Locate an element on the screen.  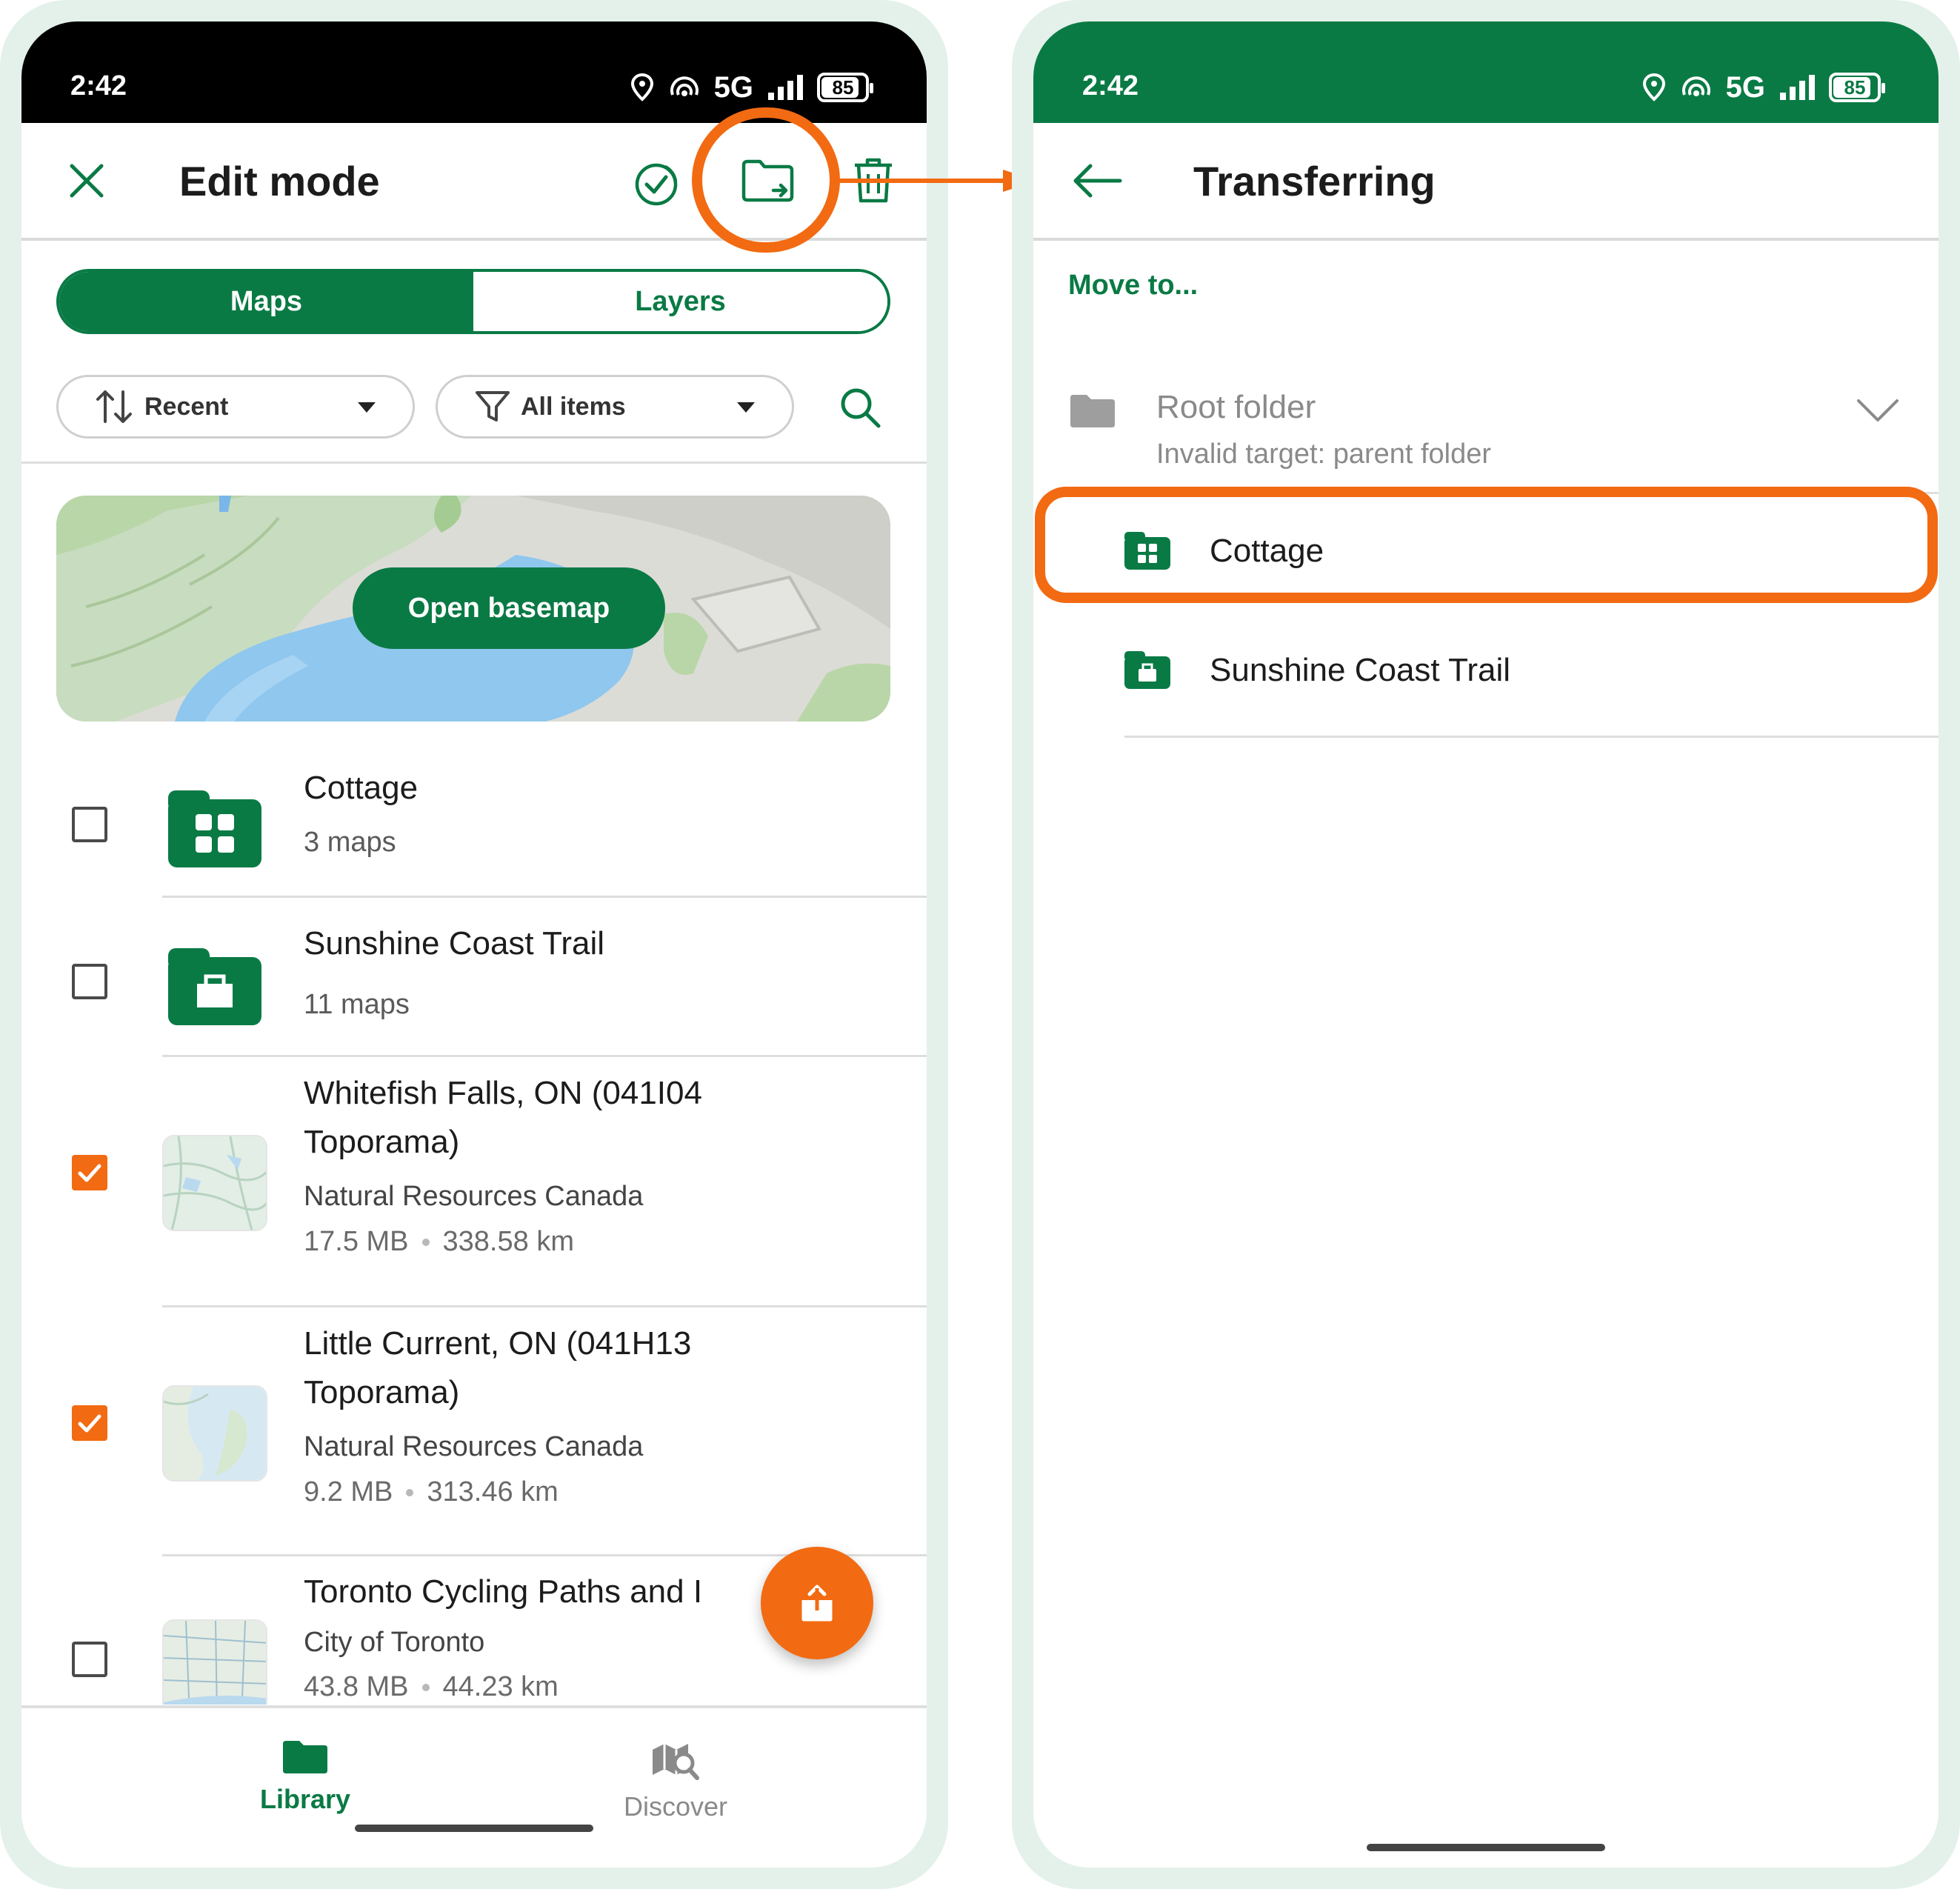
select-all-button is located at coordinates (658, 182).